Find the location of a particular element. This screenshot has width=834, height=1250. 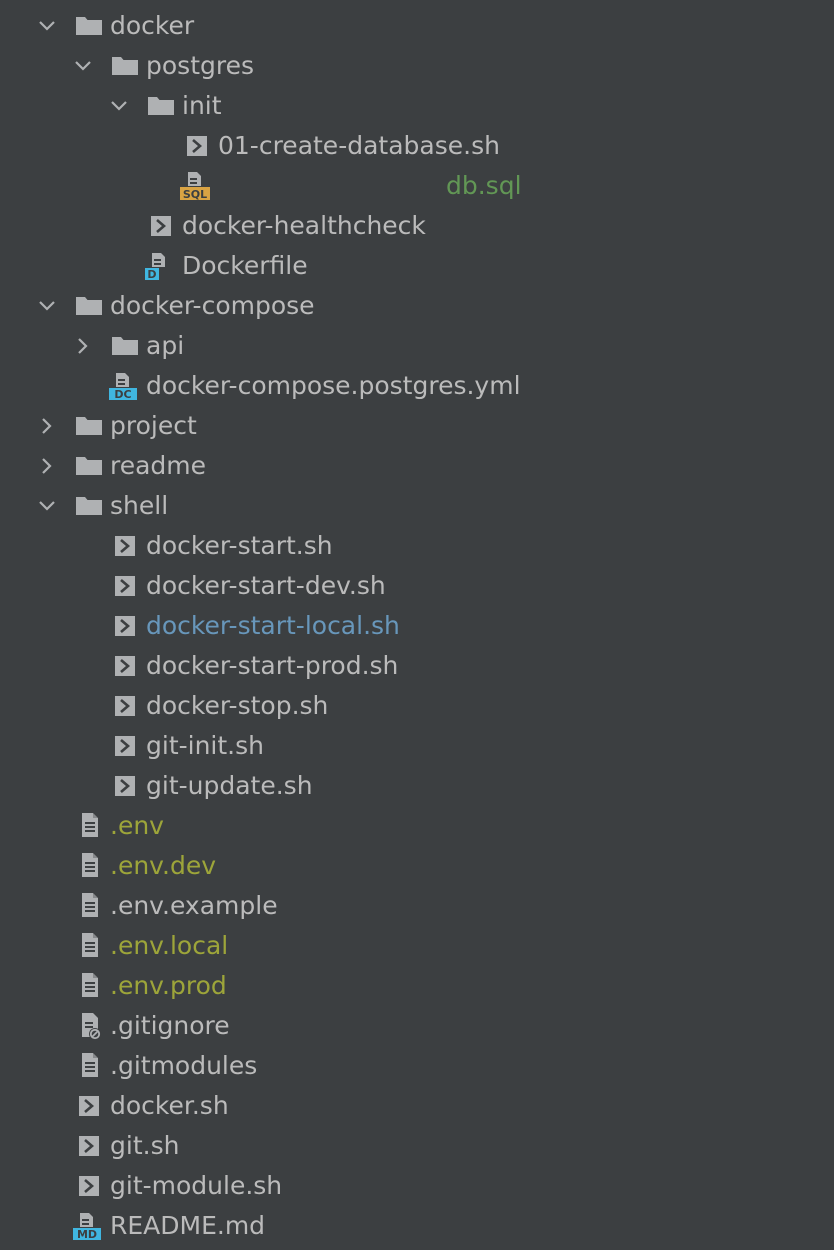

tree-item-label: README.md is located at coordinates (188, 1225).